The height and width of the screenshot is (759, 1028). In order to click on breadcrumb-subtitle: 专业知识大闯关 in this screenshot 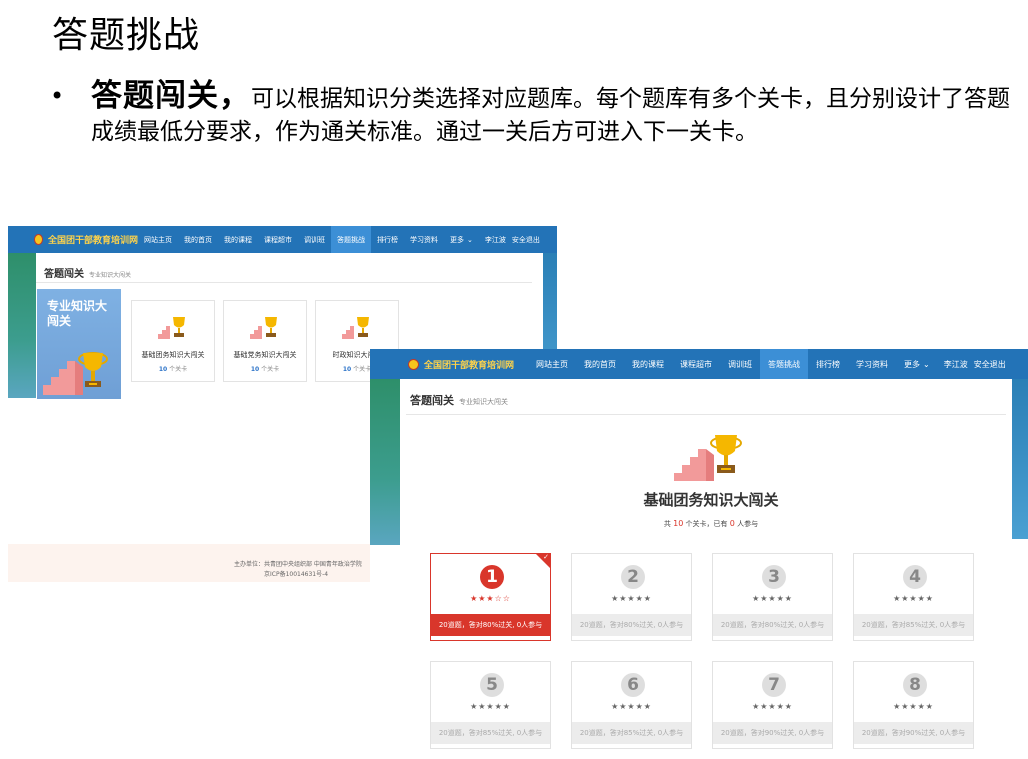, I will do `click(110, 275)`.